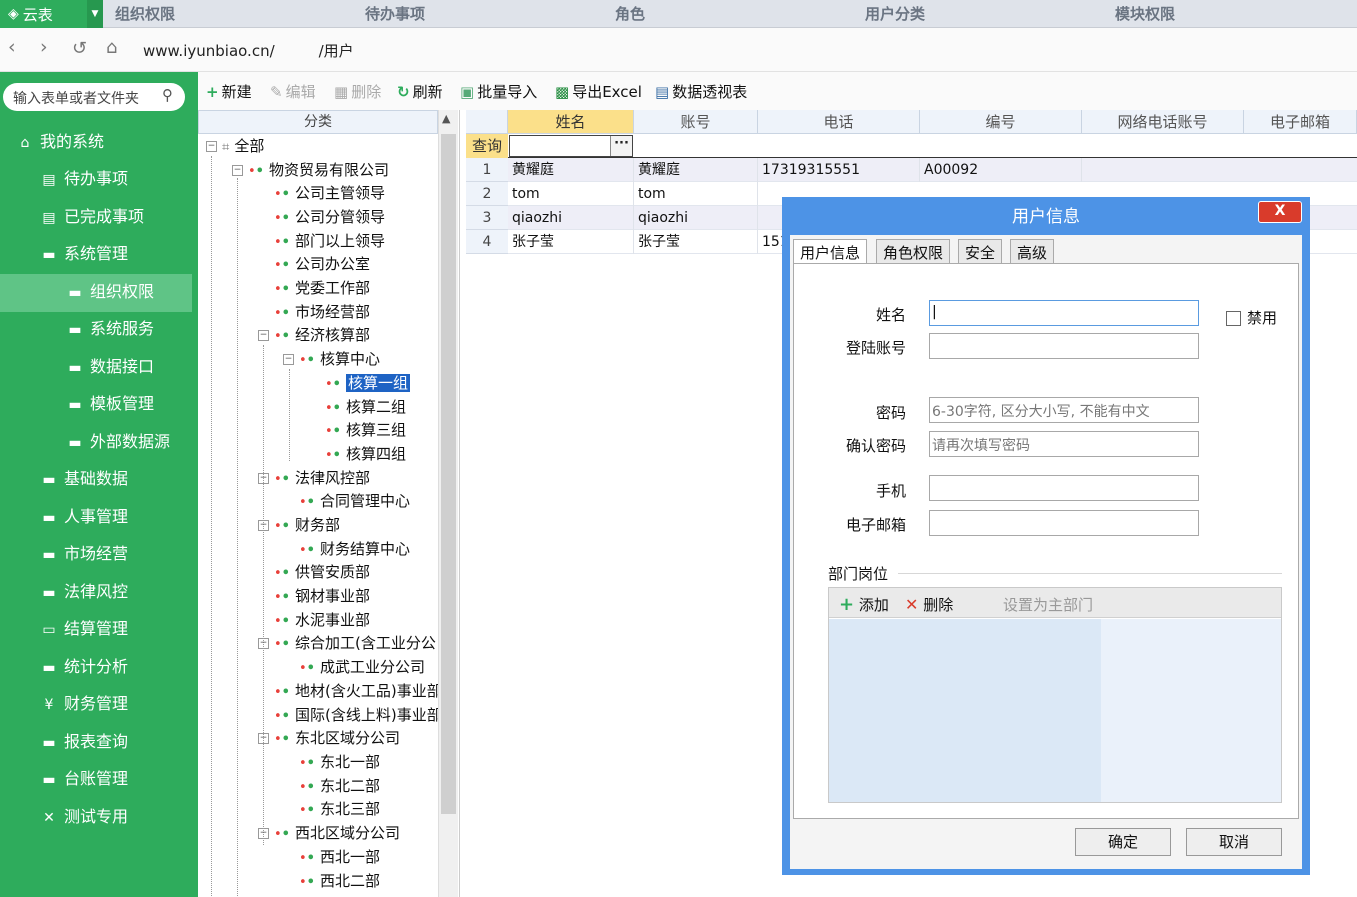  Describe the element at coordinates (701, 91) in the screenshot. I see `pivot-table-button: ▤ 数据透视表` at that location.